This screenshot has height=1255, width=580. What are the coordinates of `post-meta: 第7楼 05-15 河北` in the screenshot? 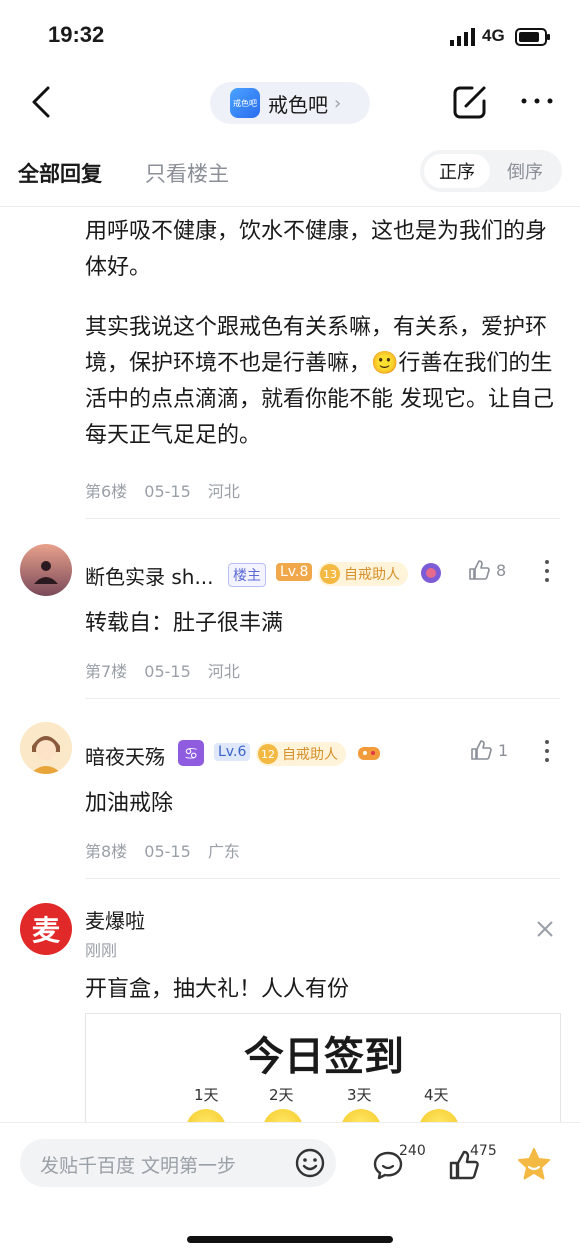 It's located at (168, 670).